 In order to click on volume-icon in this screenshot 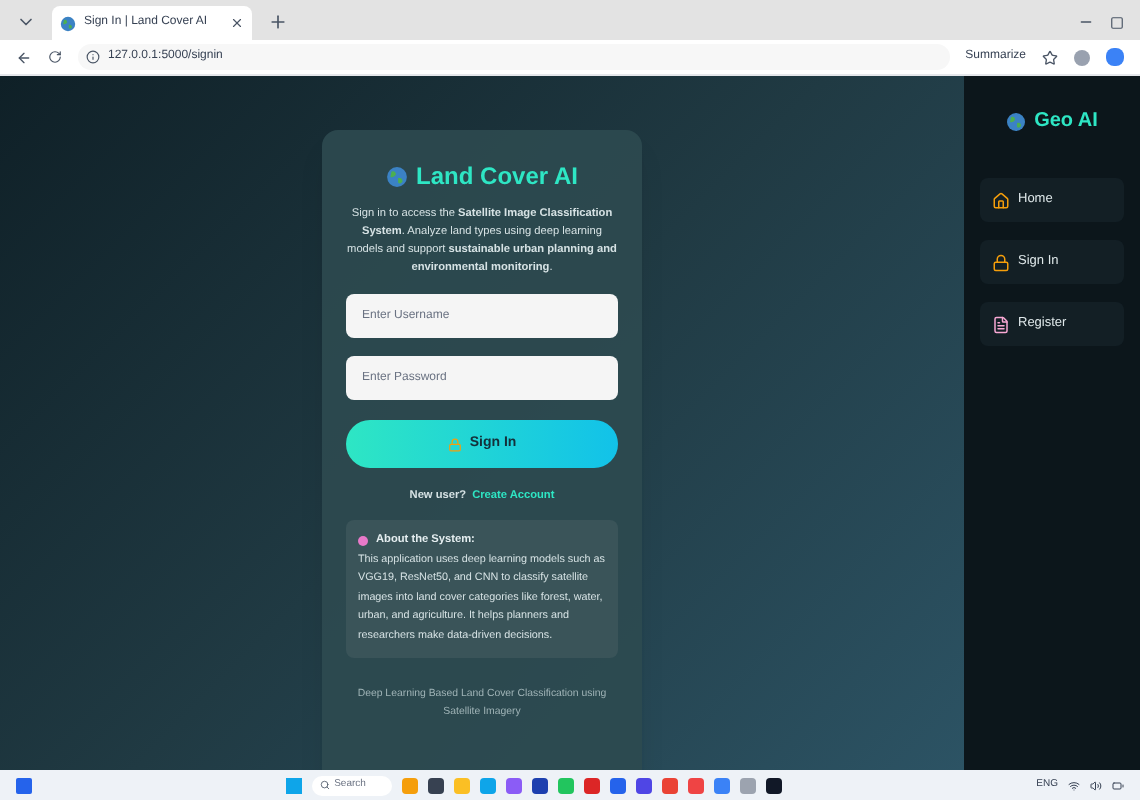, I will do `click(1096, 785)`.